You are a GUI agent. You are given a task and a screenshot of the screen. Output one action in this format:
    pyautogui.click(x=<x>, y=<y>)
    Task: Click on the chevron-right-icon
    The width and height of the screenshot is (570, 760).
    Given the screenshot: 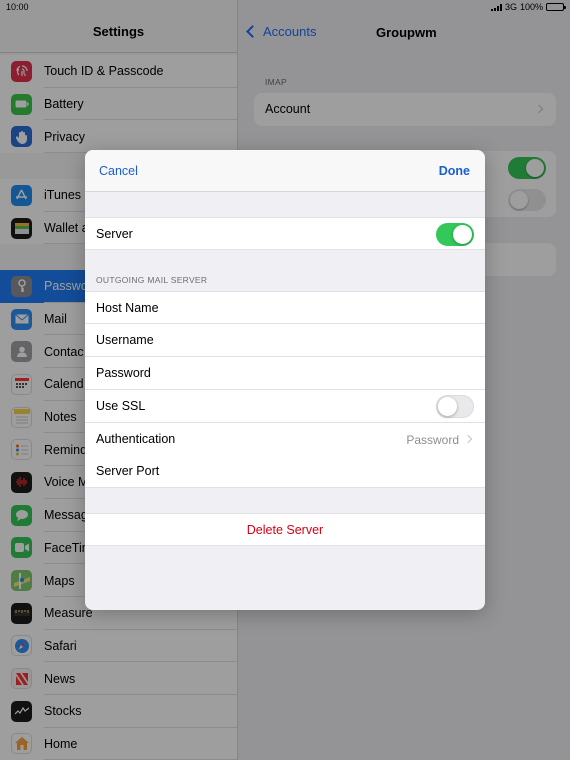 What is the action you would take?
    pyautogui.click(x=468, y=439)
    